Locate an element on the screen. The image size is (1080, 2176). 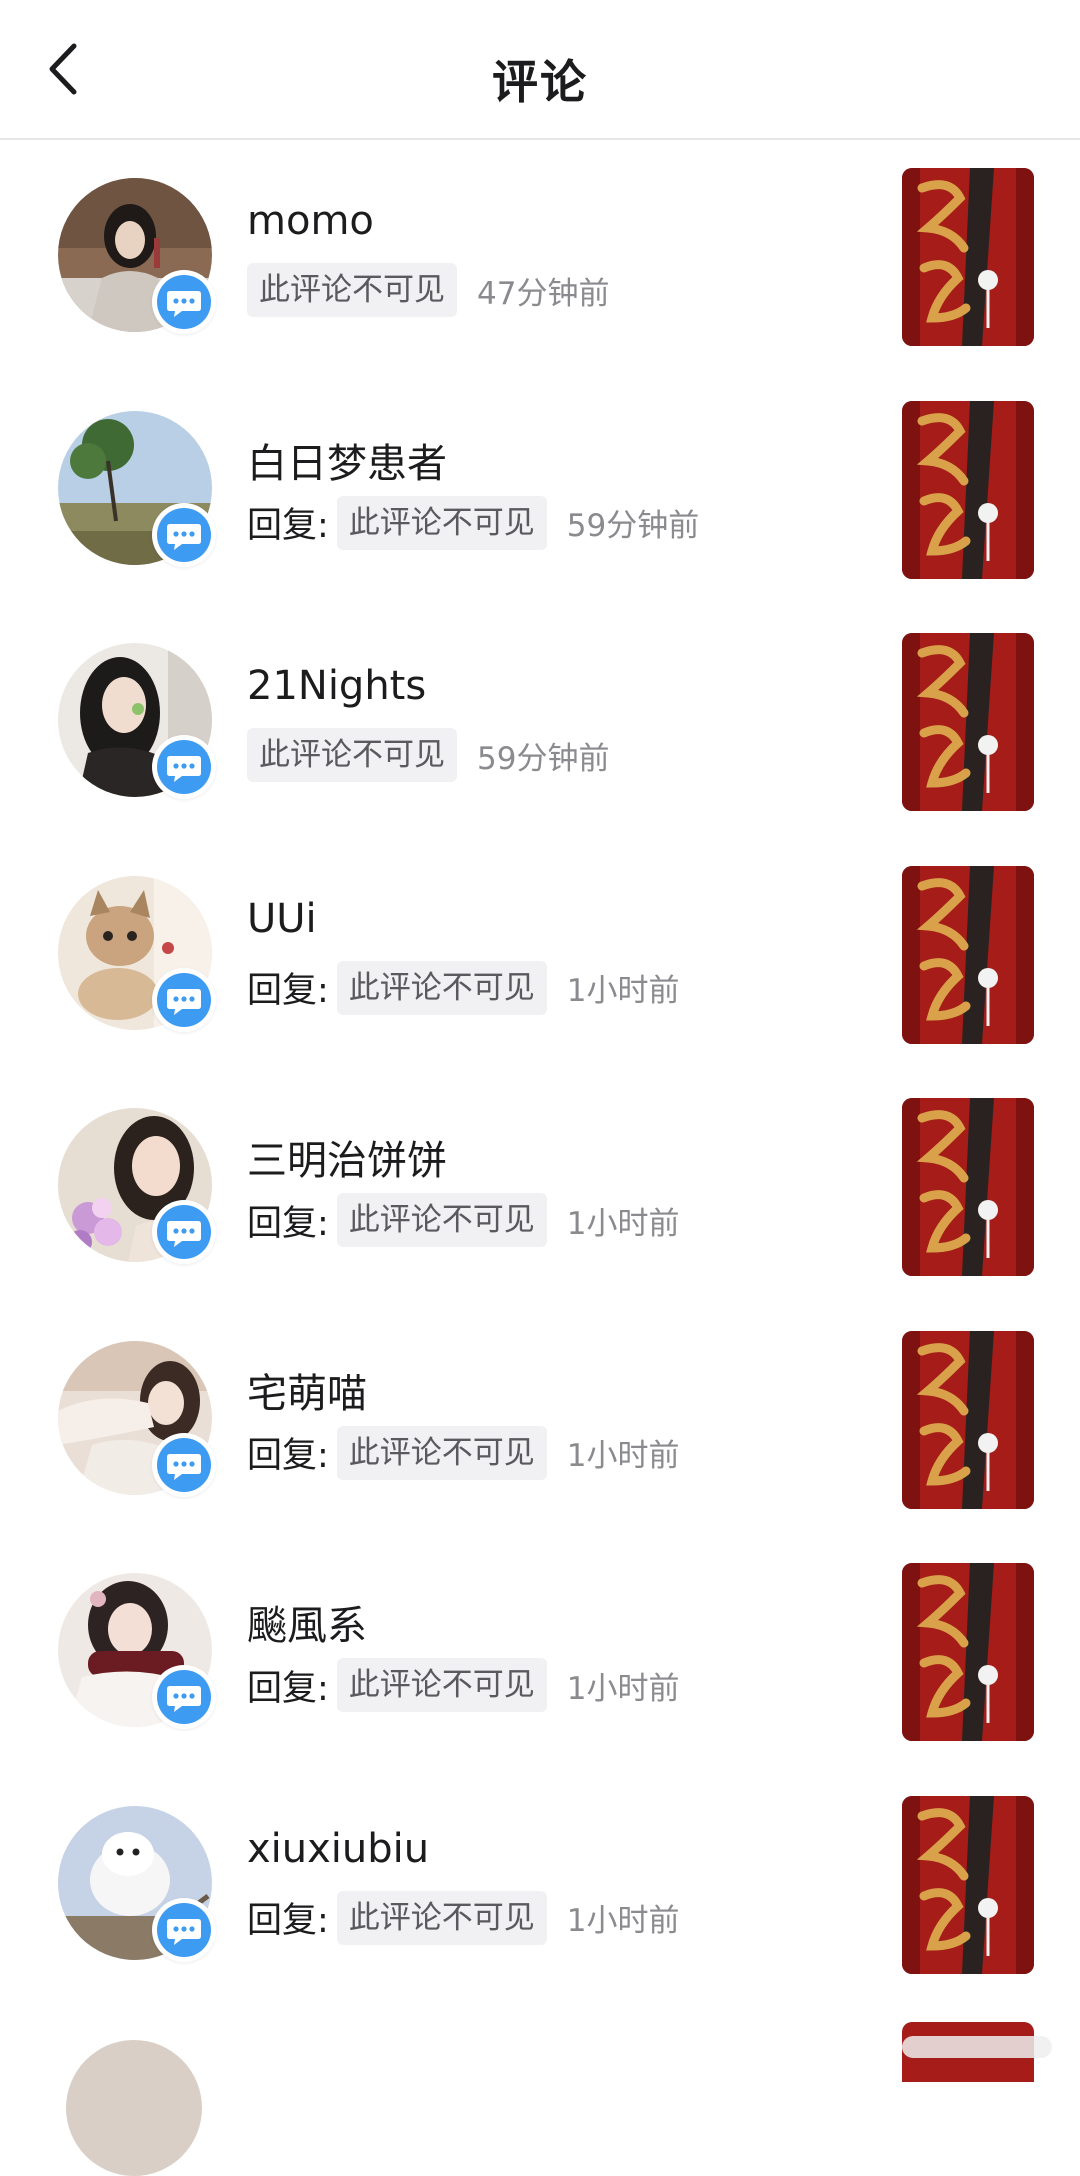
user-name: 宅萌喵 is located at coordinates (307, 1390).